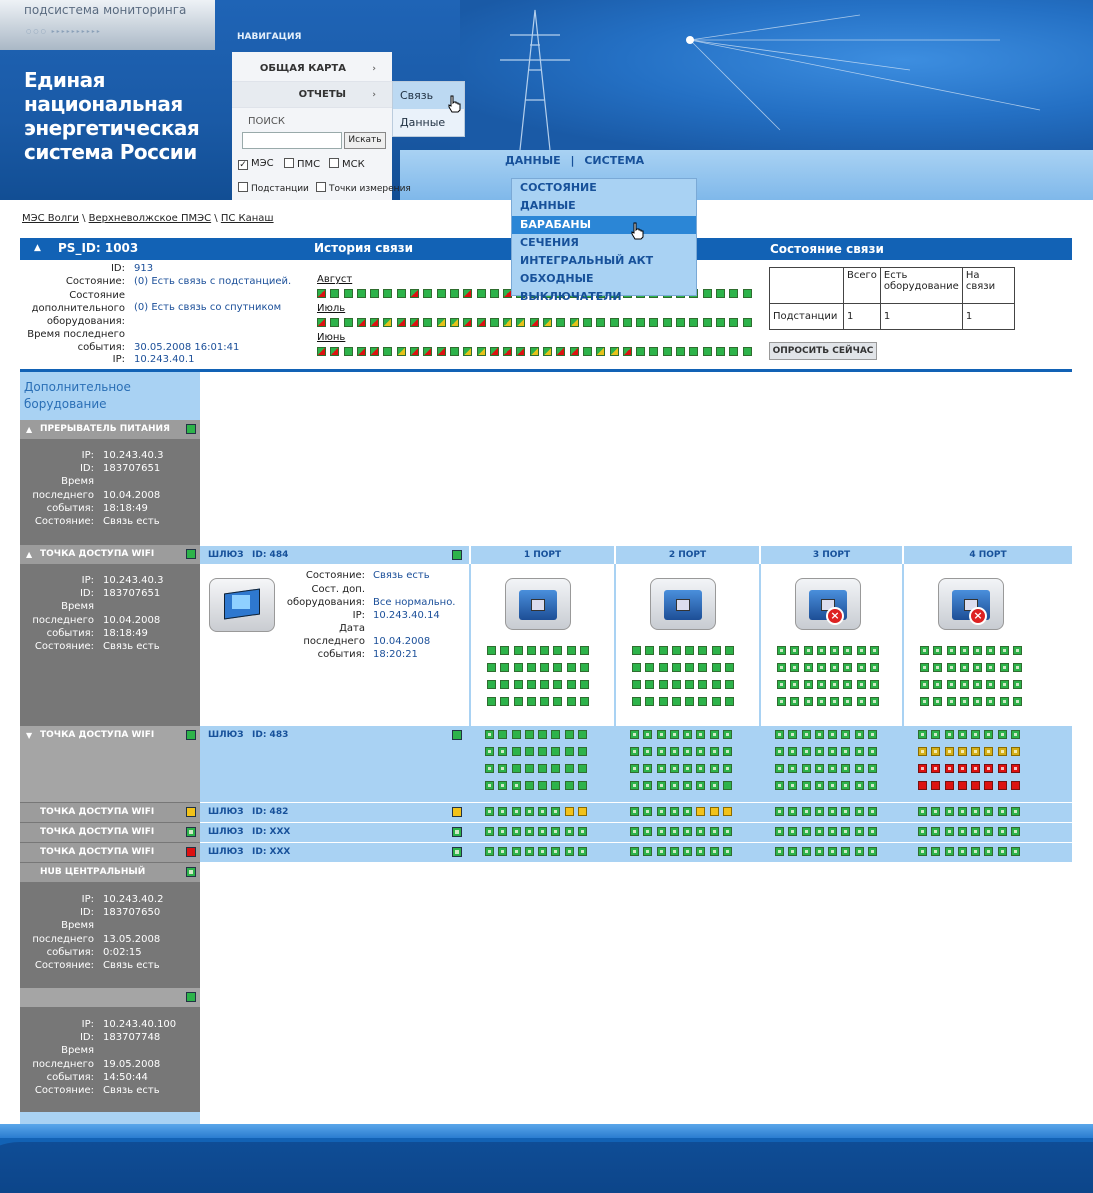 This screenshot has width=1093, height=1193. What do you see at coordinates (50, 218) in the screenshot?
I see `breadcrumb-link: МЭС Волги` at bounding box center [50, 218].